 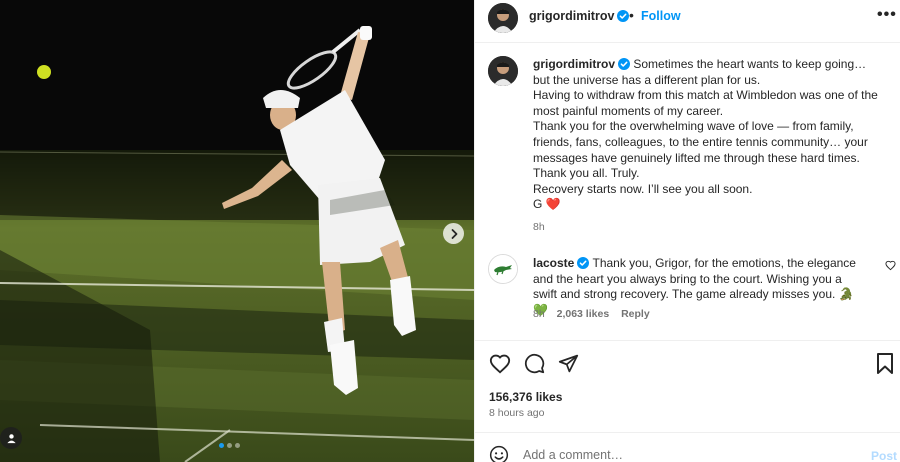 What do you see at coordinates (539, 314) in the screenshot?
I see `comment-timestamp: 8h` at bounding box center [539, 314].